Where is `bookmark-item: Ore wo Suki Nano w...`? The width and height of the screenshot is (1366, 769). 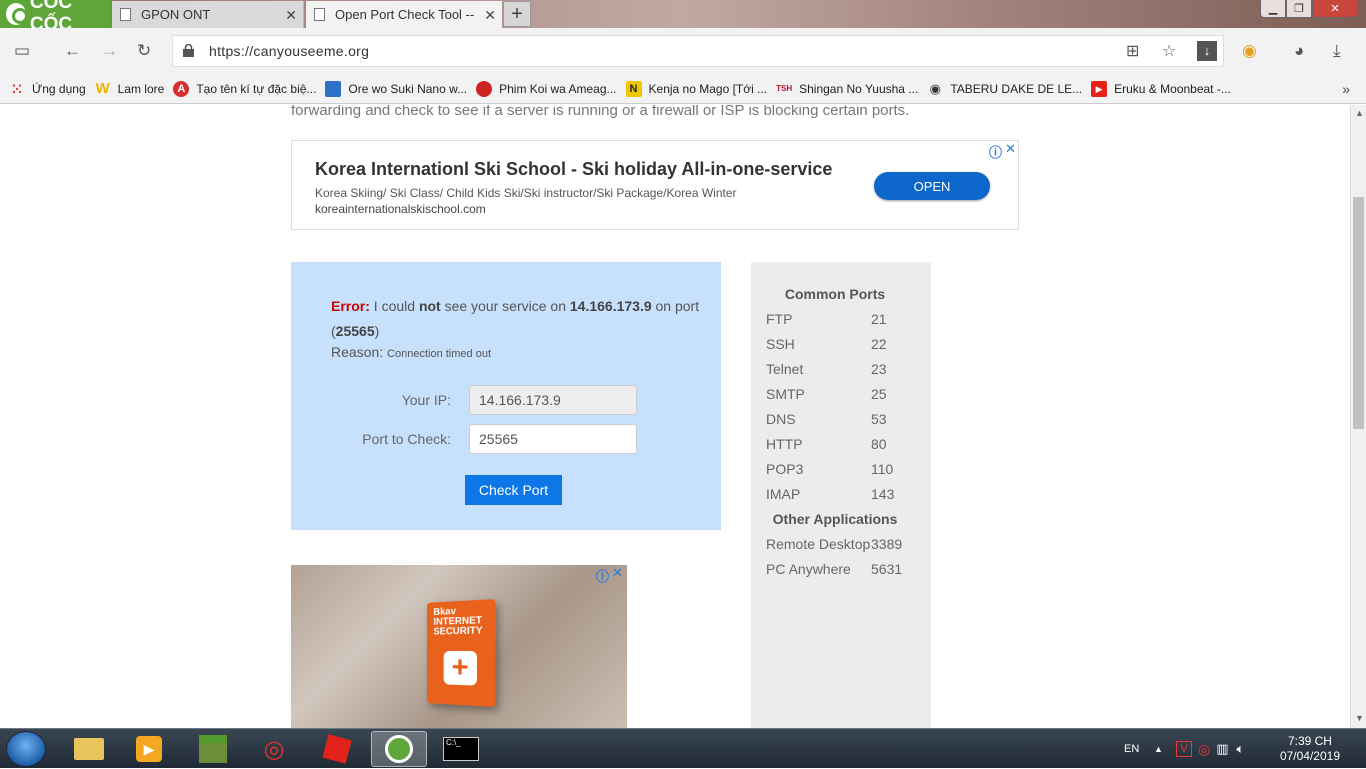
bookmark-item: Ore wo Suki Nano w... is located at coordinates (396, 88).